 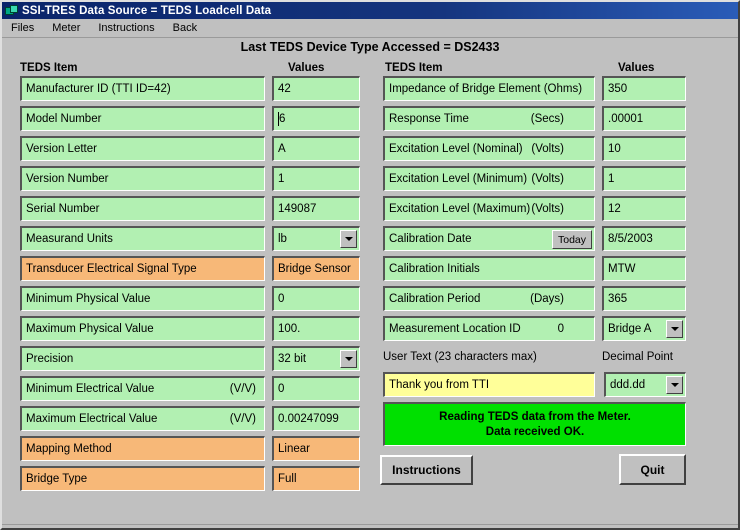 I want to click on left-row-label-12: Mapping Method, so click(x=142, y=448).